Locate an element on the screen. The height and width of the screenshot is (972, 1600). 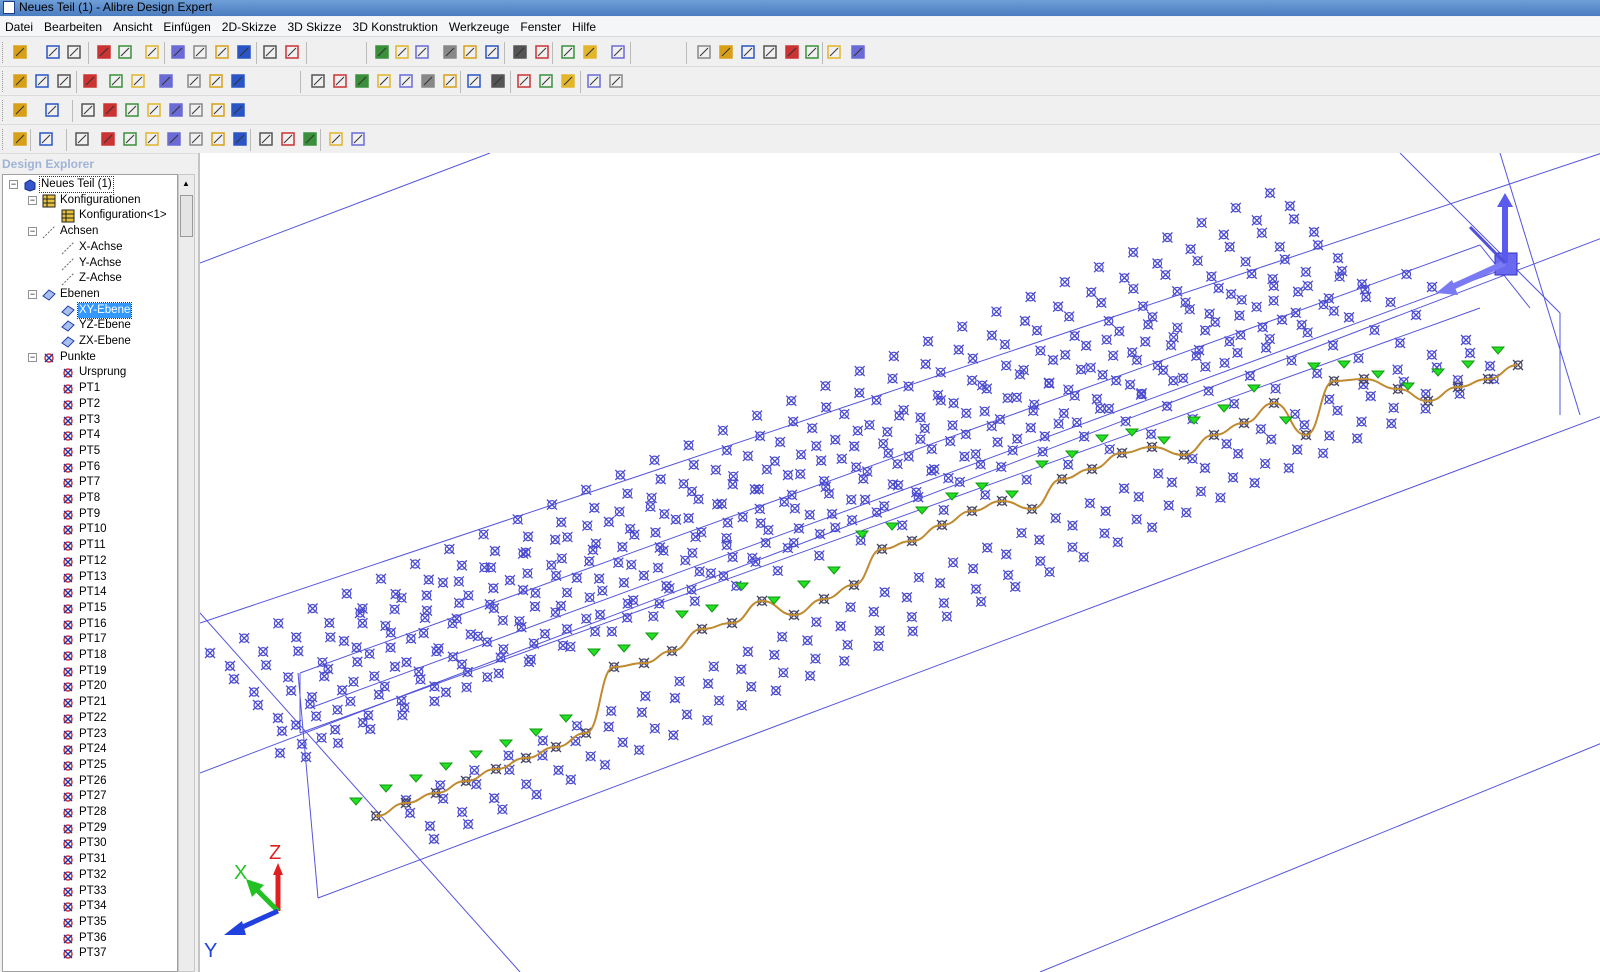
tree-item-point: PT29 is located at coordinates (90, 829).